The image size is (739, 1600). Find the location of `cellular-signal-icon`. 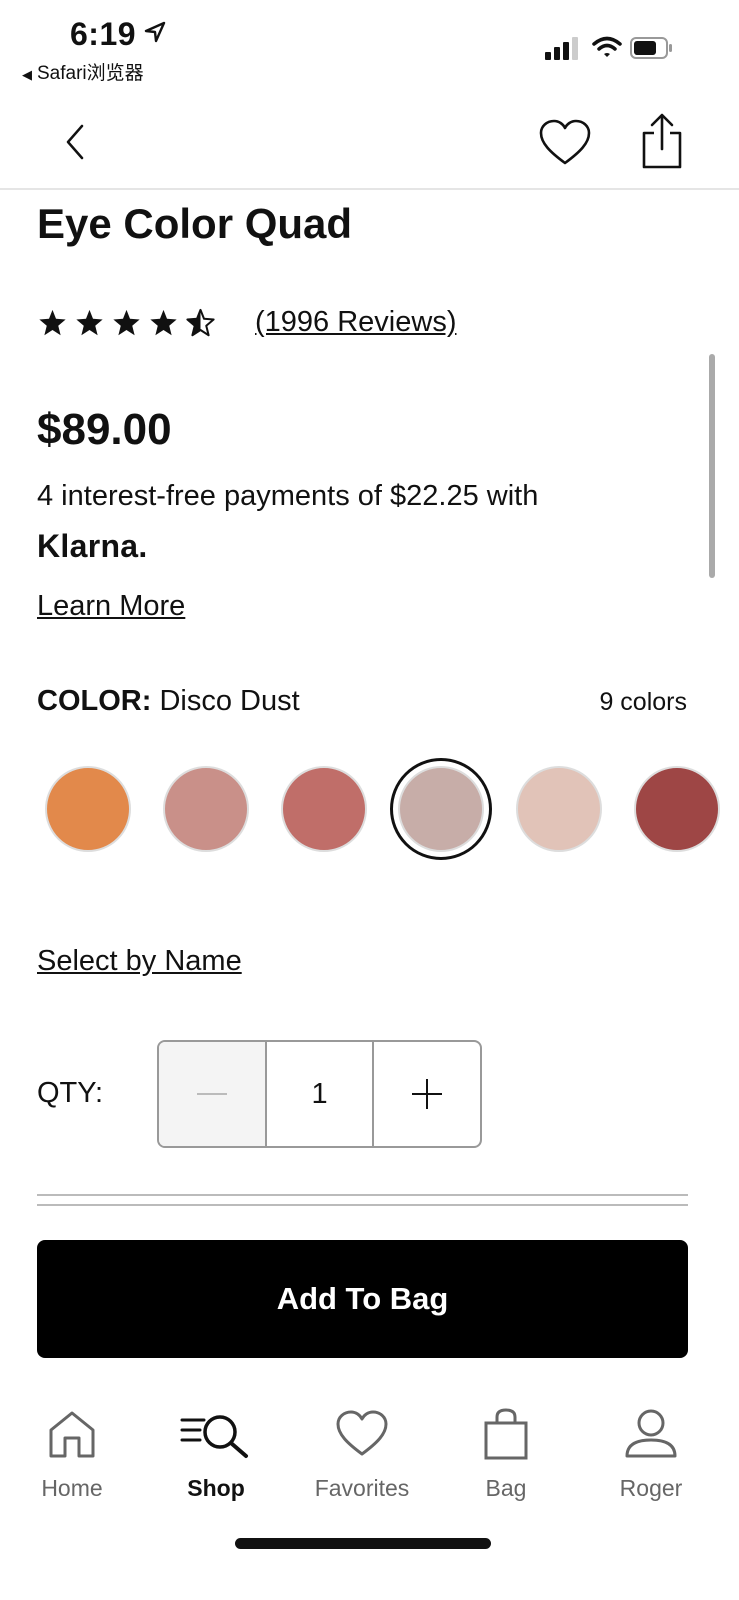

cellular-signal-icon is located at coordinates (561, 48).